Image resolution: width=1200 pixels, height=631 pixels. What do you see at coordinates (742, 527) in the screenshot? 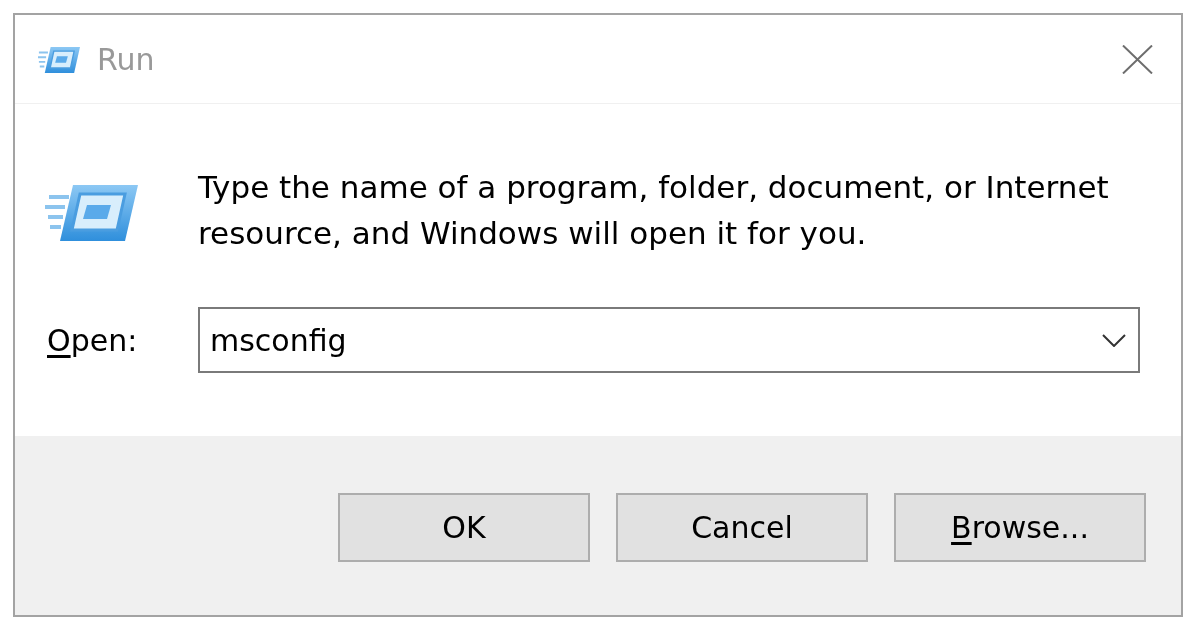
I see `dialog-button: Cancel` at bounding box center [742, 527].